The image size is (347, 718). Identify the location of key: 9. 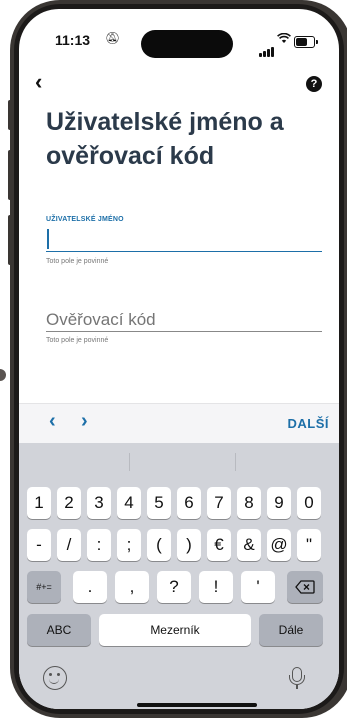
(279, 503).